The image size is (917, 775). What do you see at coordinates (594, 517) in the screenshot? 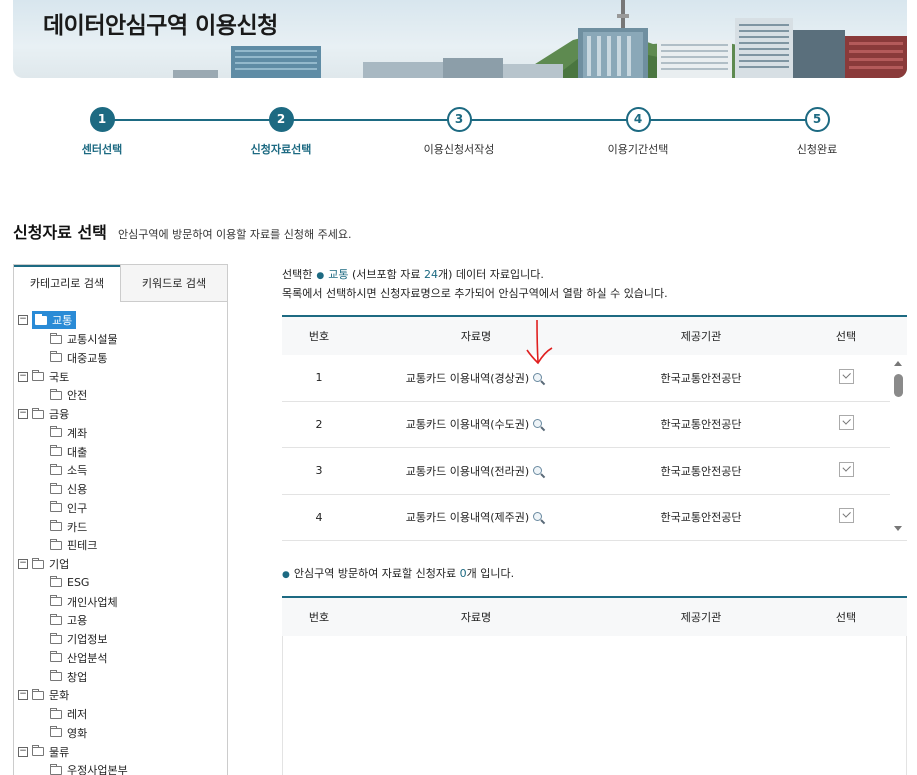
I see `table-row: 4 교통카드 이용내역(제주권) 한국교통안전공단` at bounding box center [594, 517].